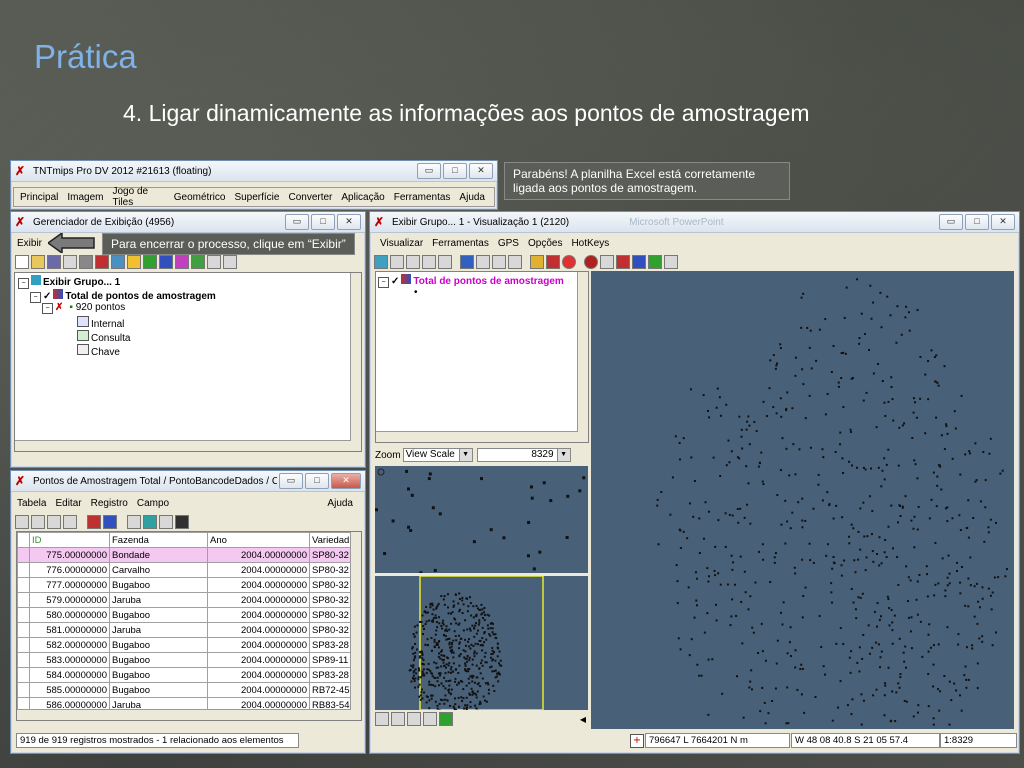  Describe the element at coordinates (481, 519) in the screenshot. I see `detail-locator-map` at that location.